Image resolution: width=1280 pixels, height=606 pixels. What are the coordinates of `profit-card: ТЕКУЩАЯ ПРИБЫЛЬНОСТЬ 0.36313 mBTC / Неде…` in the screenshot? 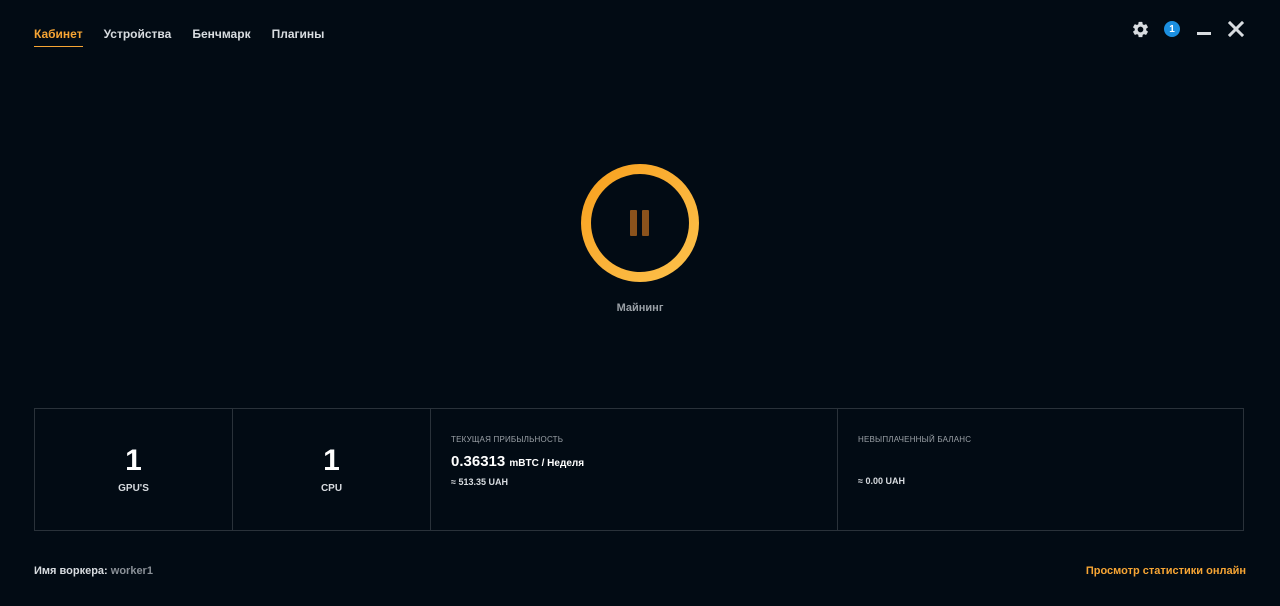 It's located at (634, 469).